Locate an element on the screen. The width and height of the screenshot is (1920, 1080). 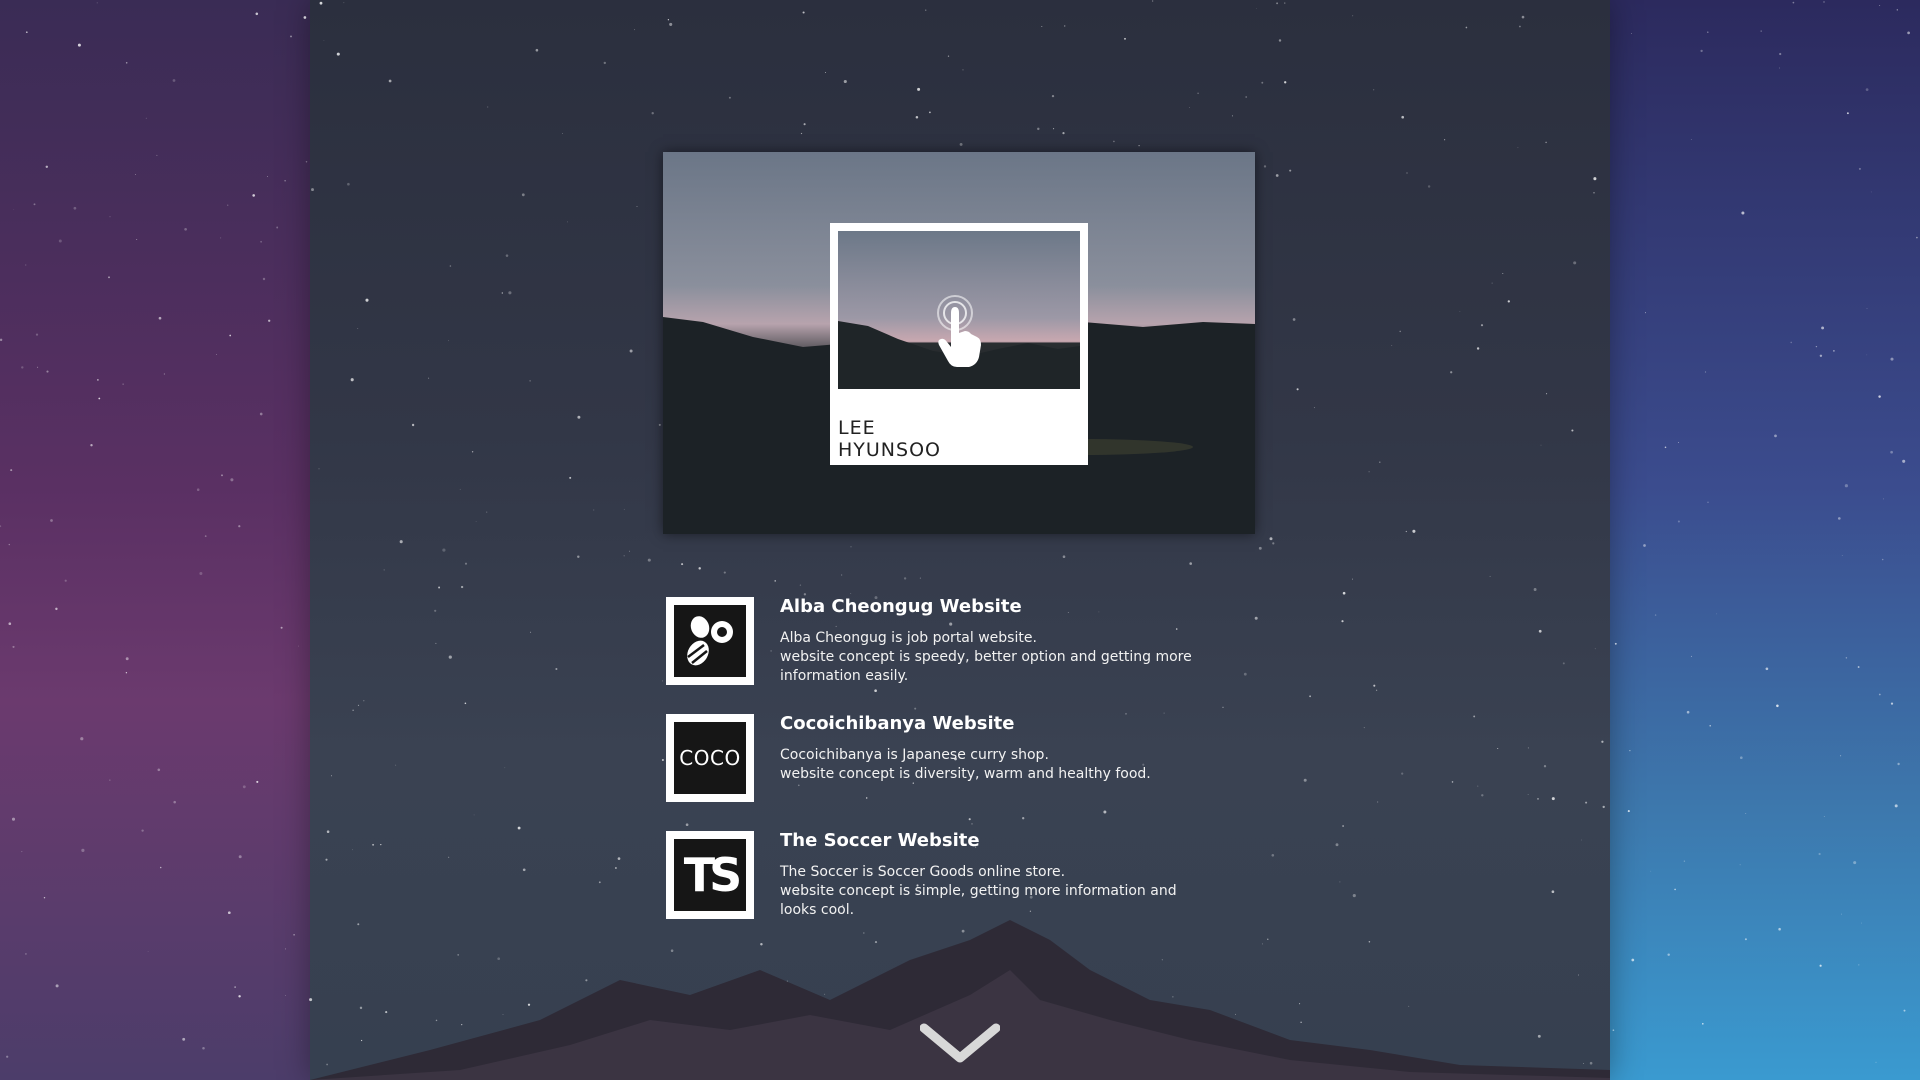
project-title: Cocoichibanya Website is located at coordinates (990, 724).